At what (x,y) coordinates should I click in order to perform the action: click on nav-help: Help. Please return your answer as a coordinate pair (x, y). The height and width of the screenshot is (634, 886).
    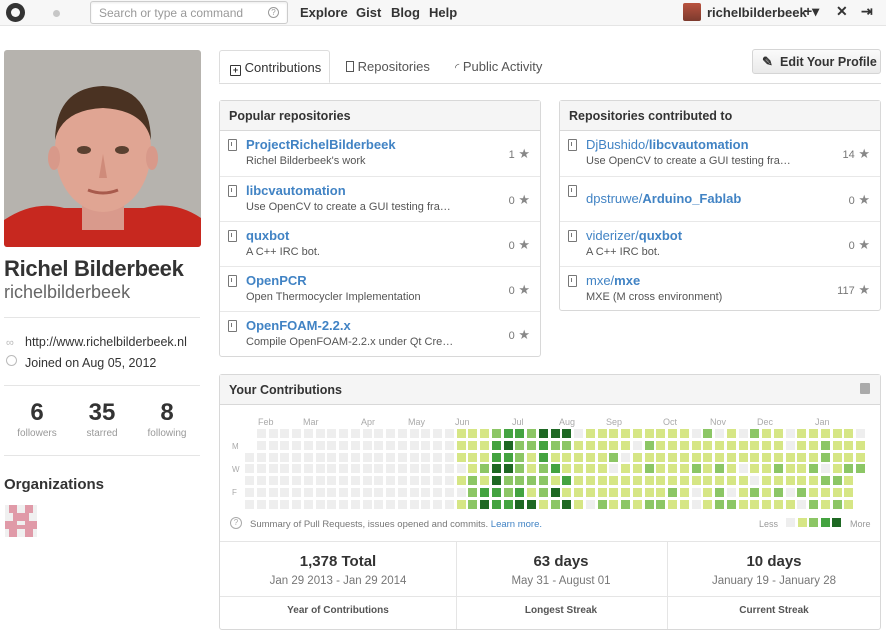
    Looking at the image, I should click on (443, 12).